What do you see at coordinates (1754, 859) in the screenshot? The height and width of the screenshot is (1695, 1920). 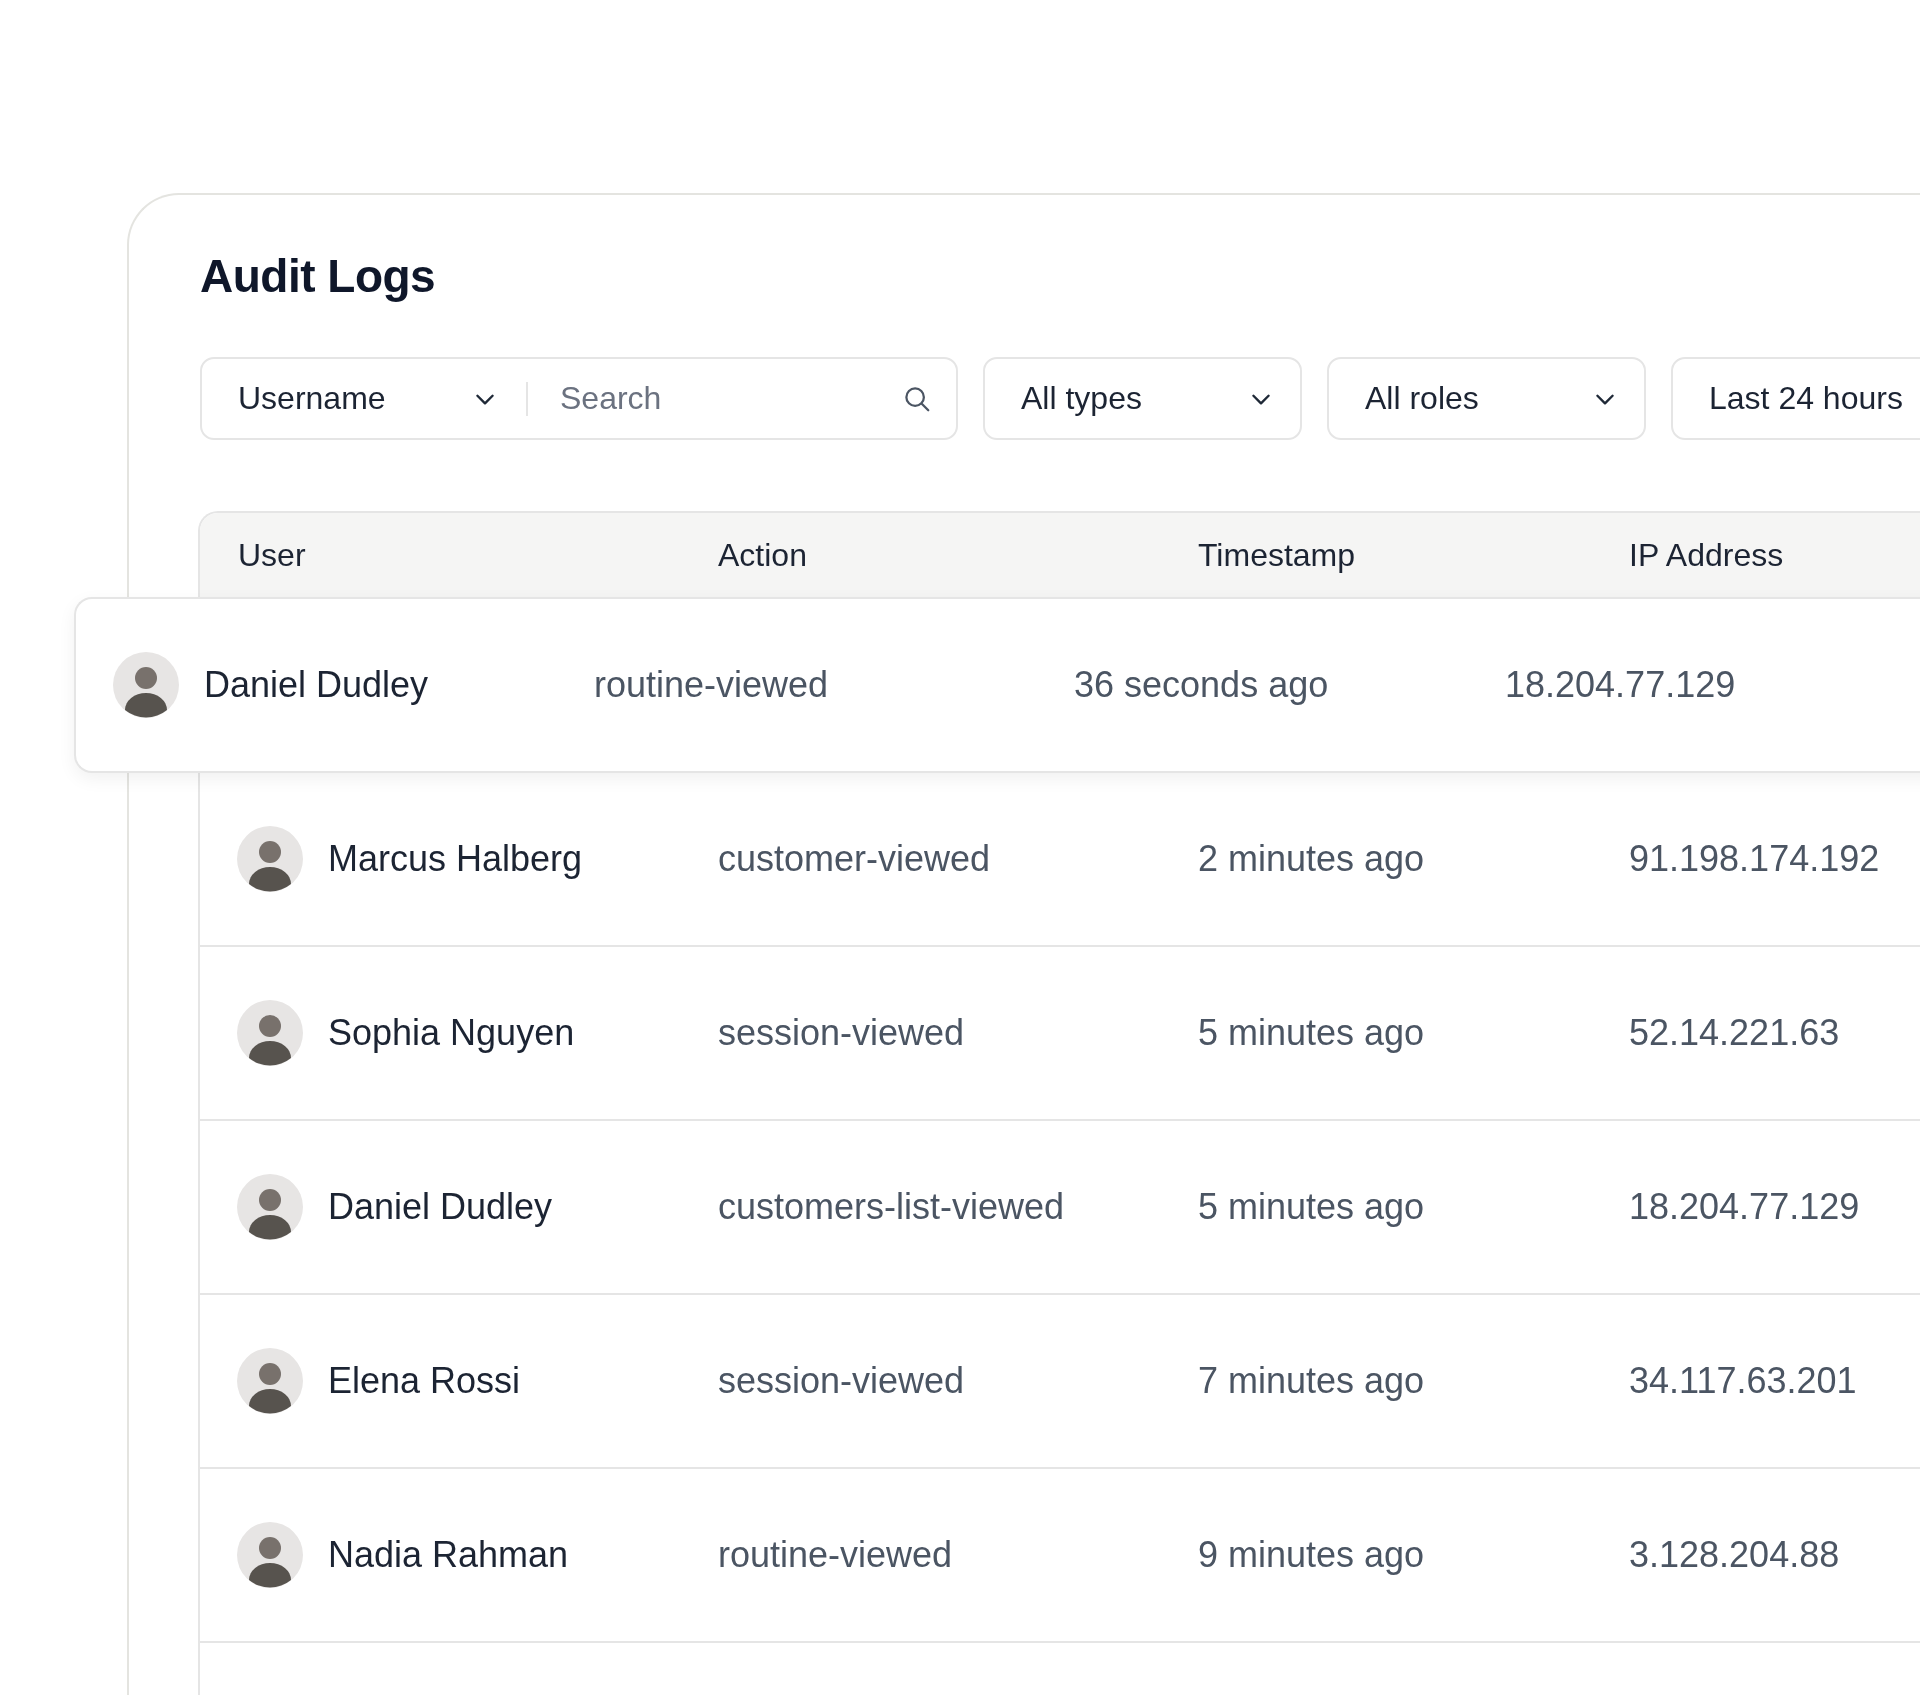 I see `table-cell: 91.198.174.192` at bounding box center [1754, 859].